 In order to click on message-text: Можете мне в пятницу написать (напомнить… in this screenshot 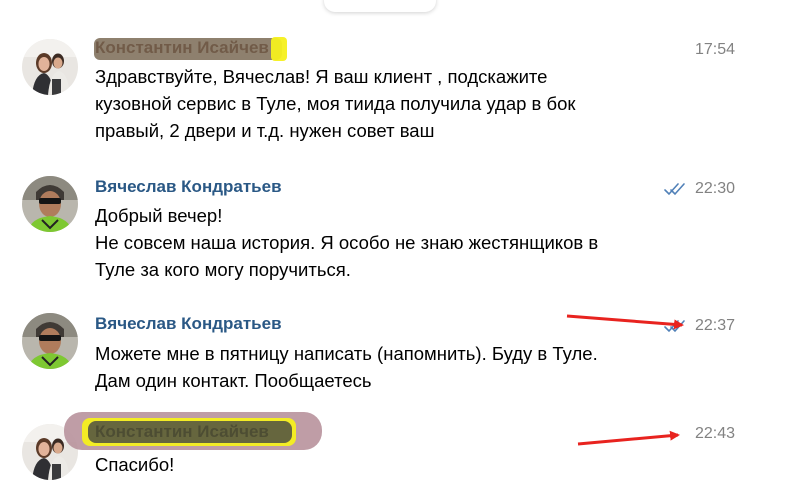, I will do `click(346, 367)`.